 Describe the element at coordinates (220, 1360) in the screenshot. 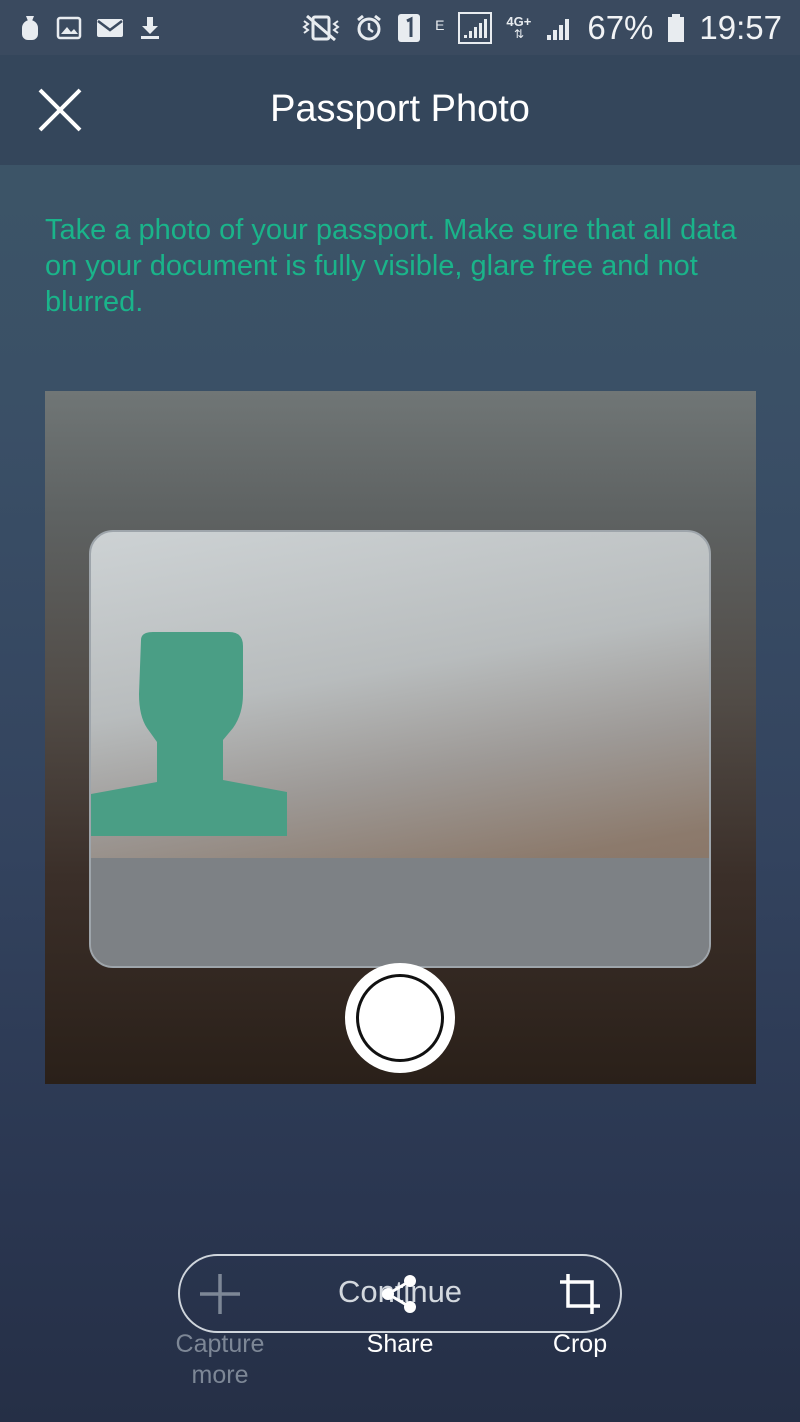

I see `capture-more-label: Capture more` at that location.